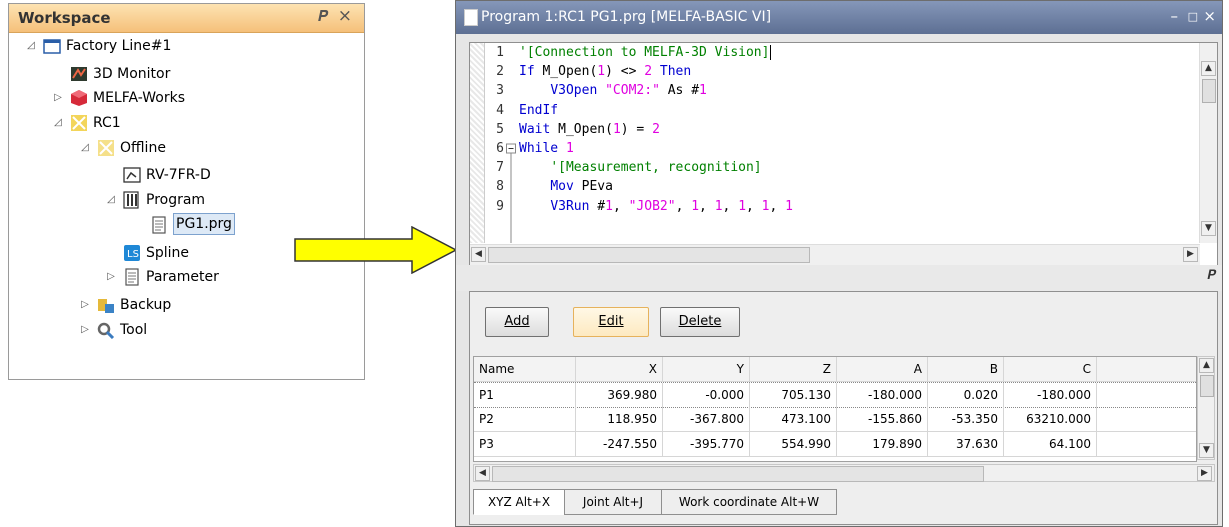  What do you see at coordinates (1206, 408) in the screenshot?
I see `table-vertical-scrollbar: ▲ ▼` at bounding box center [1206, 408].